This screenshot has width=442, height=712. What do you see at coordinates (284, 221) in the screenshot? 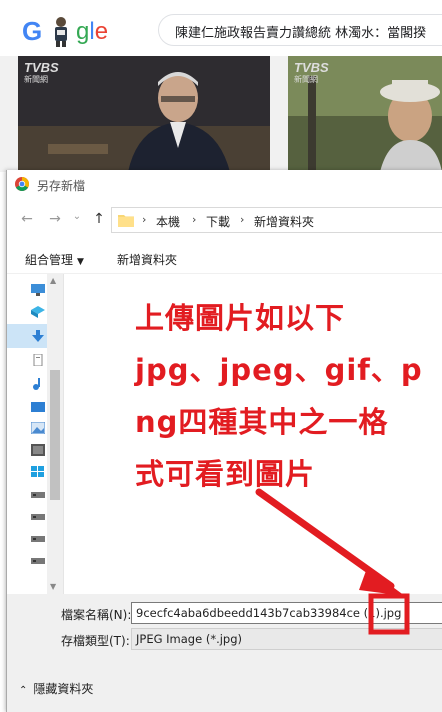
I see `breadcrumb-new-folder: 新增資料夾` at bounding box center [284, 221].